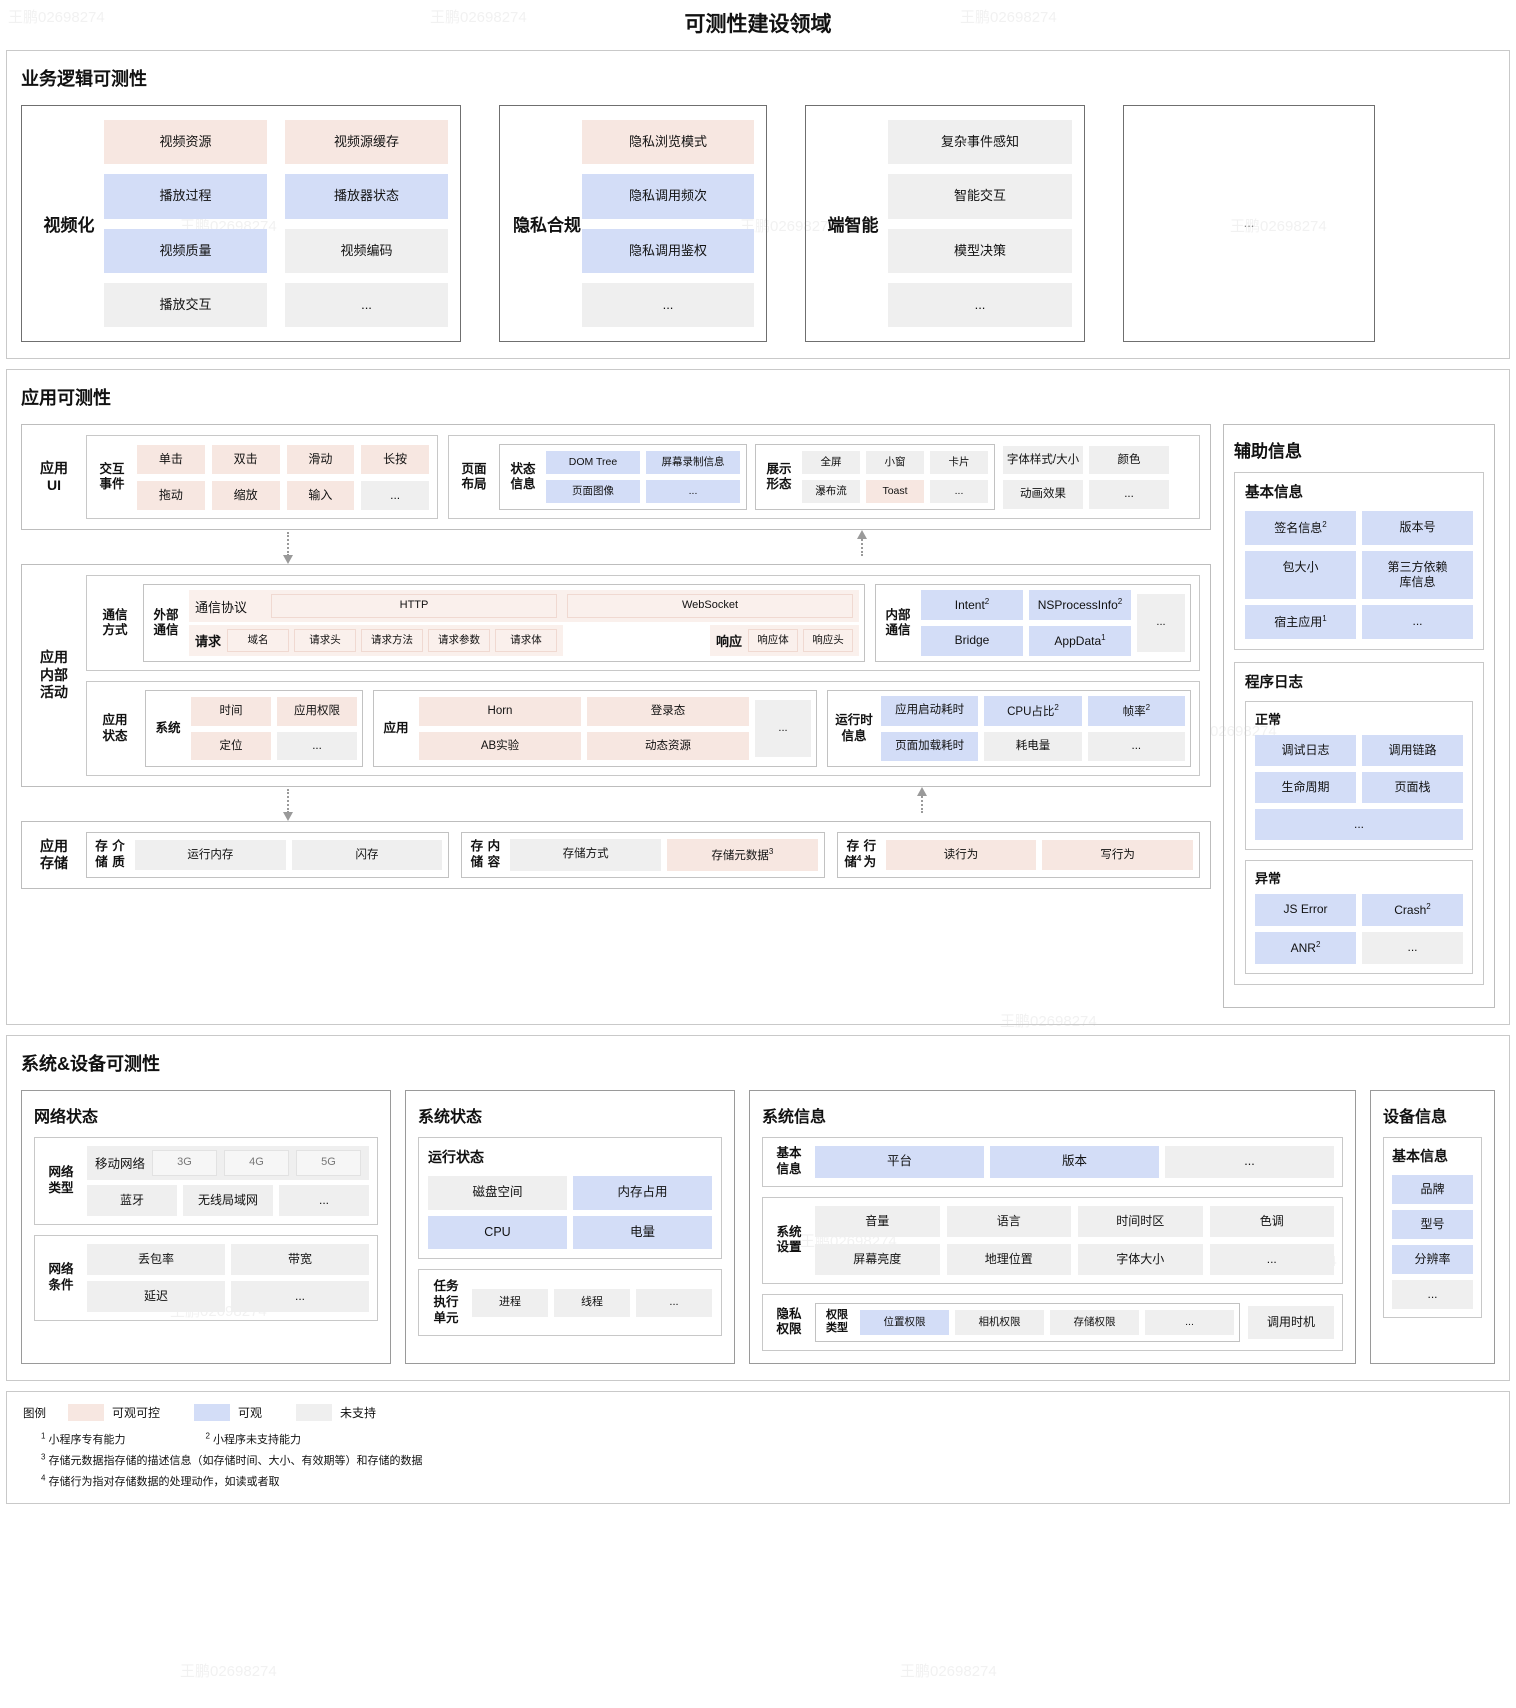  I want to click on chip: 视频源缓存, so click(366, 142).